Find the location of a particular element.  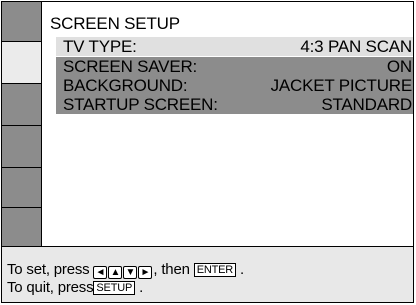

category-sidebar is located at coordinates (22, 125).